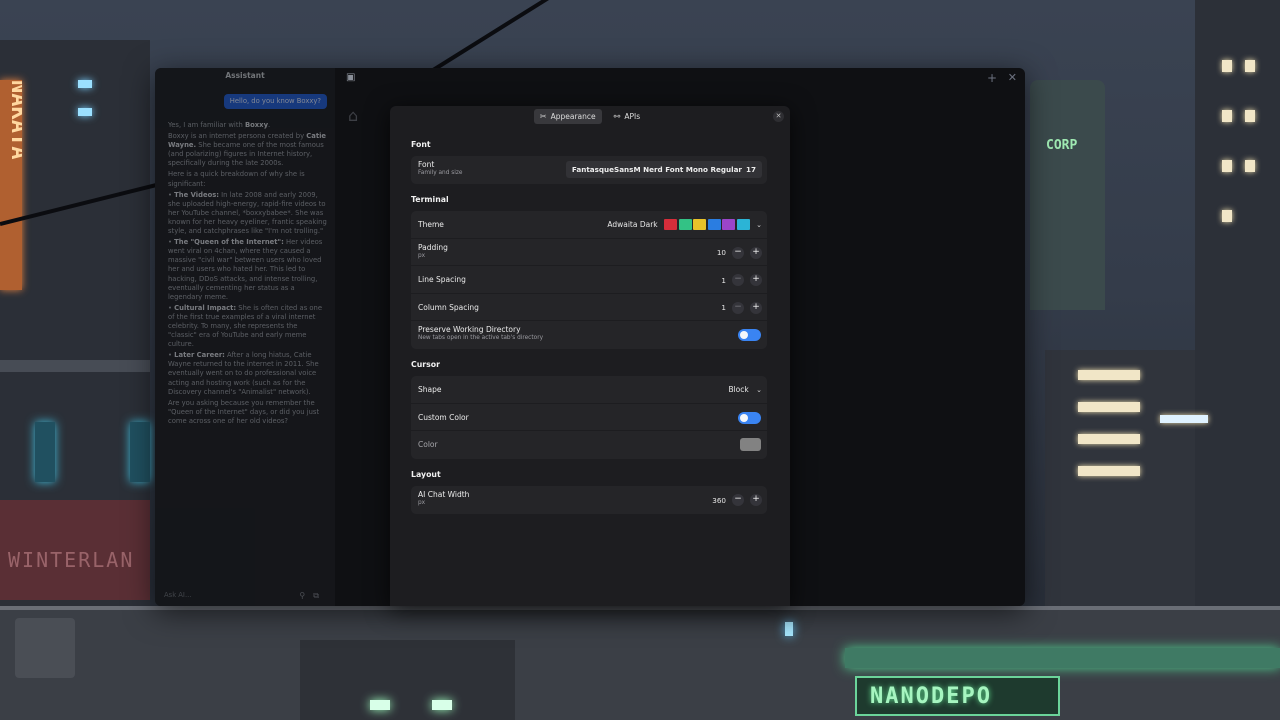 This screenshot has height=720, width=1280. What do you see at coordinates (680, 79) in the screenshot?
I see `terminal-topbar: ▣ + ✕` at bounding box center [680, 79].